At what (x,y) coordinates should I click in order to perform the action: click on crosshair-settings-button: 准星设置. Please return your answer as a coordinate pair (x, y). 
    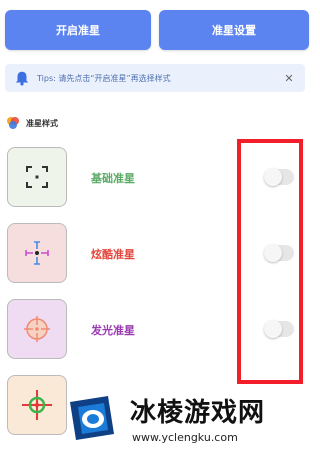
    Looking at the image, I should click on (234, 30).